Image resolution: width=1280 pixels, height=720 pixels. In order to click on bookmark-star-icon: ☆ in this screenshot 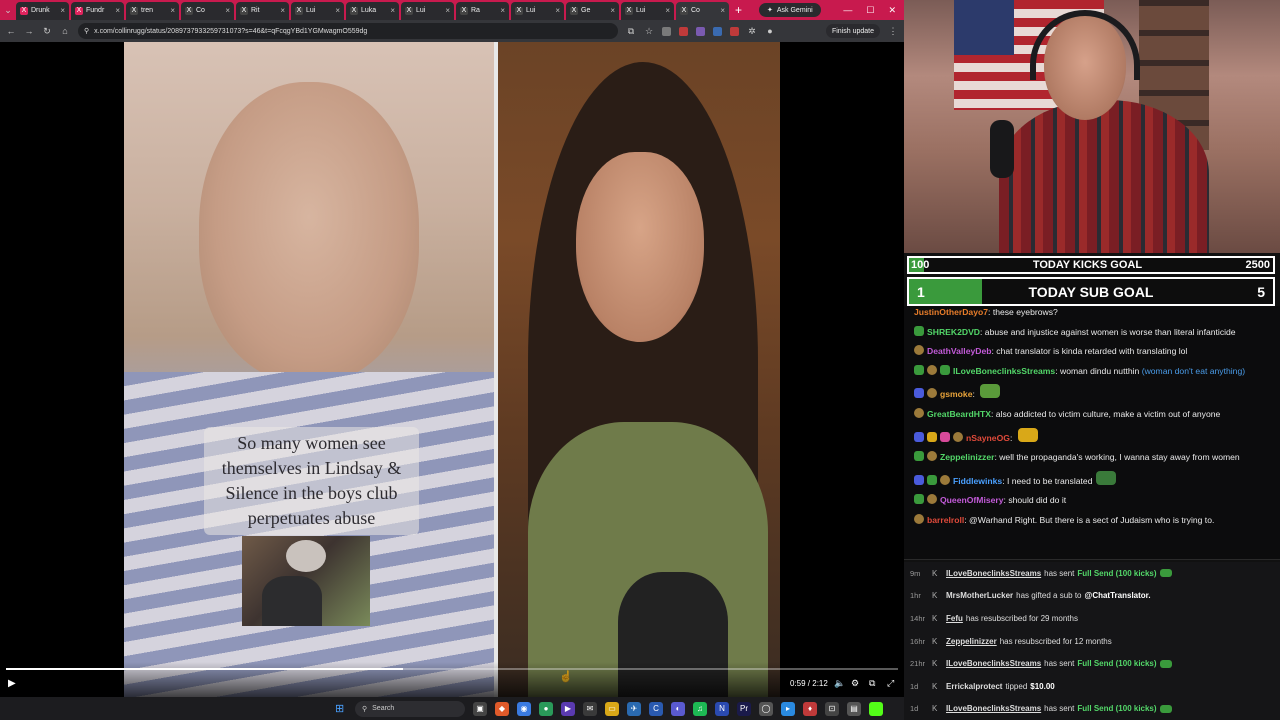, I will do `click(649, 31)`.